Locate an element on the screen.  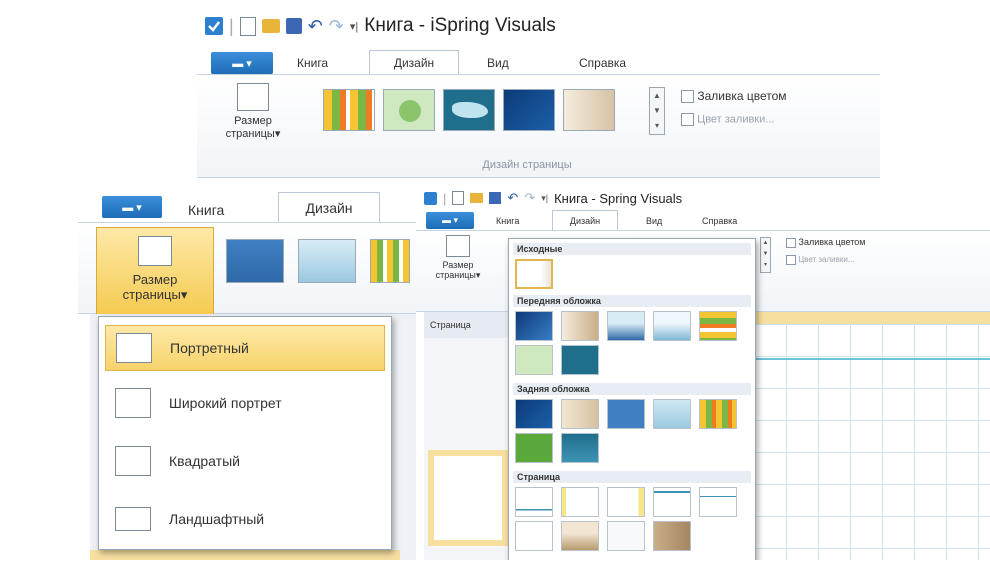
gallery-thumb-city-blue is located at coordinates (626, 326).